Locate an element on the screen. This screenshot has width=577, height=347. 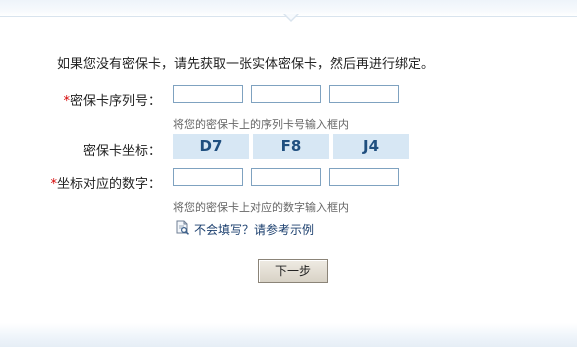
digits-label-group: *坐标对应的数字： is located at coordinates (105, 182).